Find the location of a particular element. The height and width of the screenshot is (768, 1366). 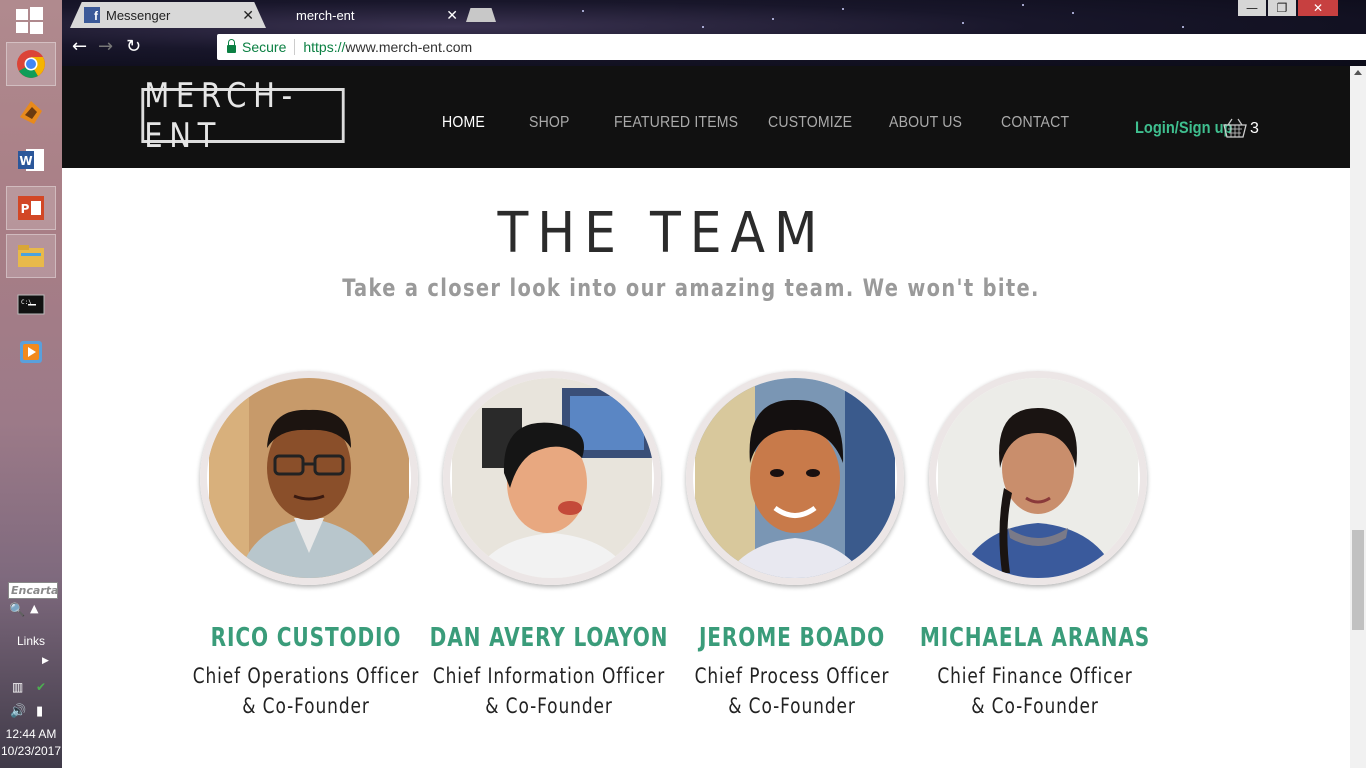

cart-count: 3 is located at coordinates (1254, 129).